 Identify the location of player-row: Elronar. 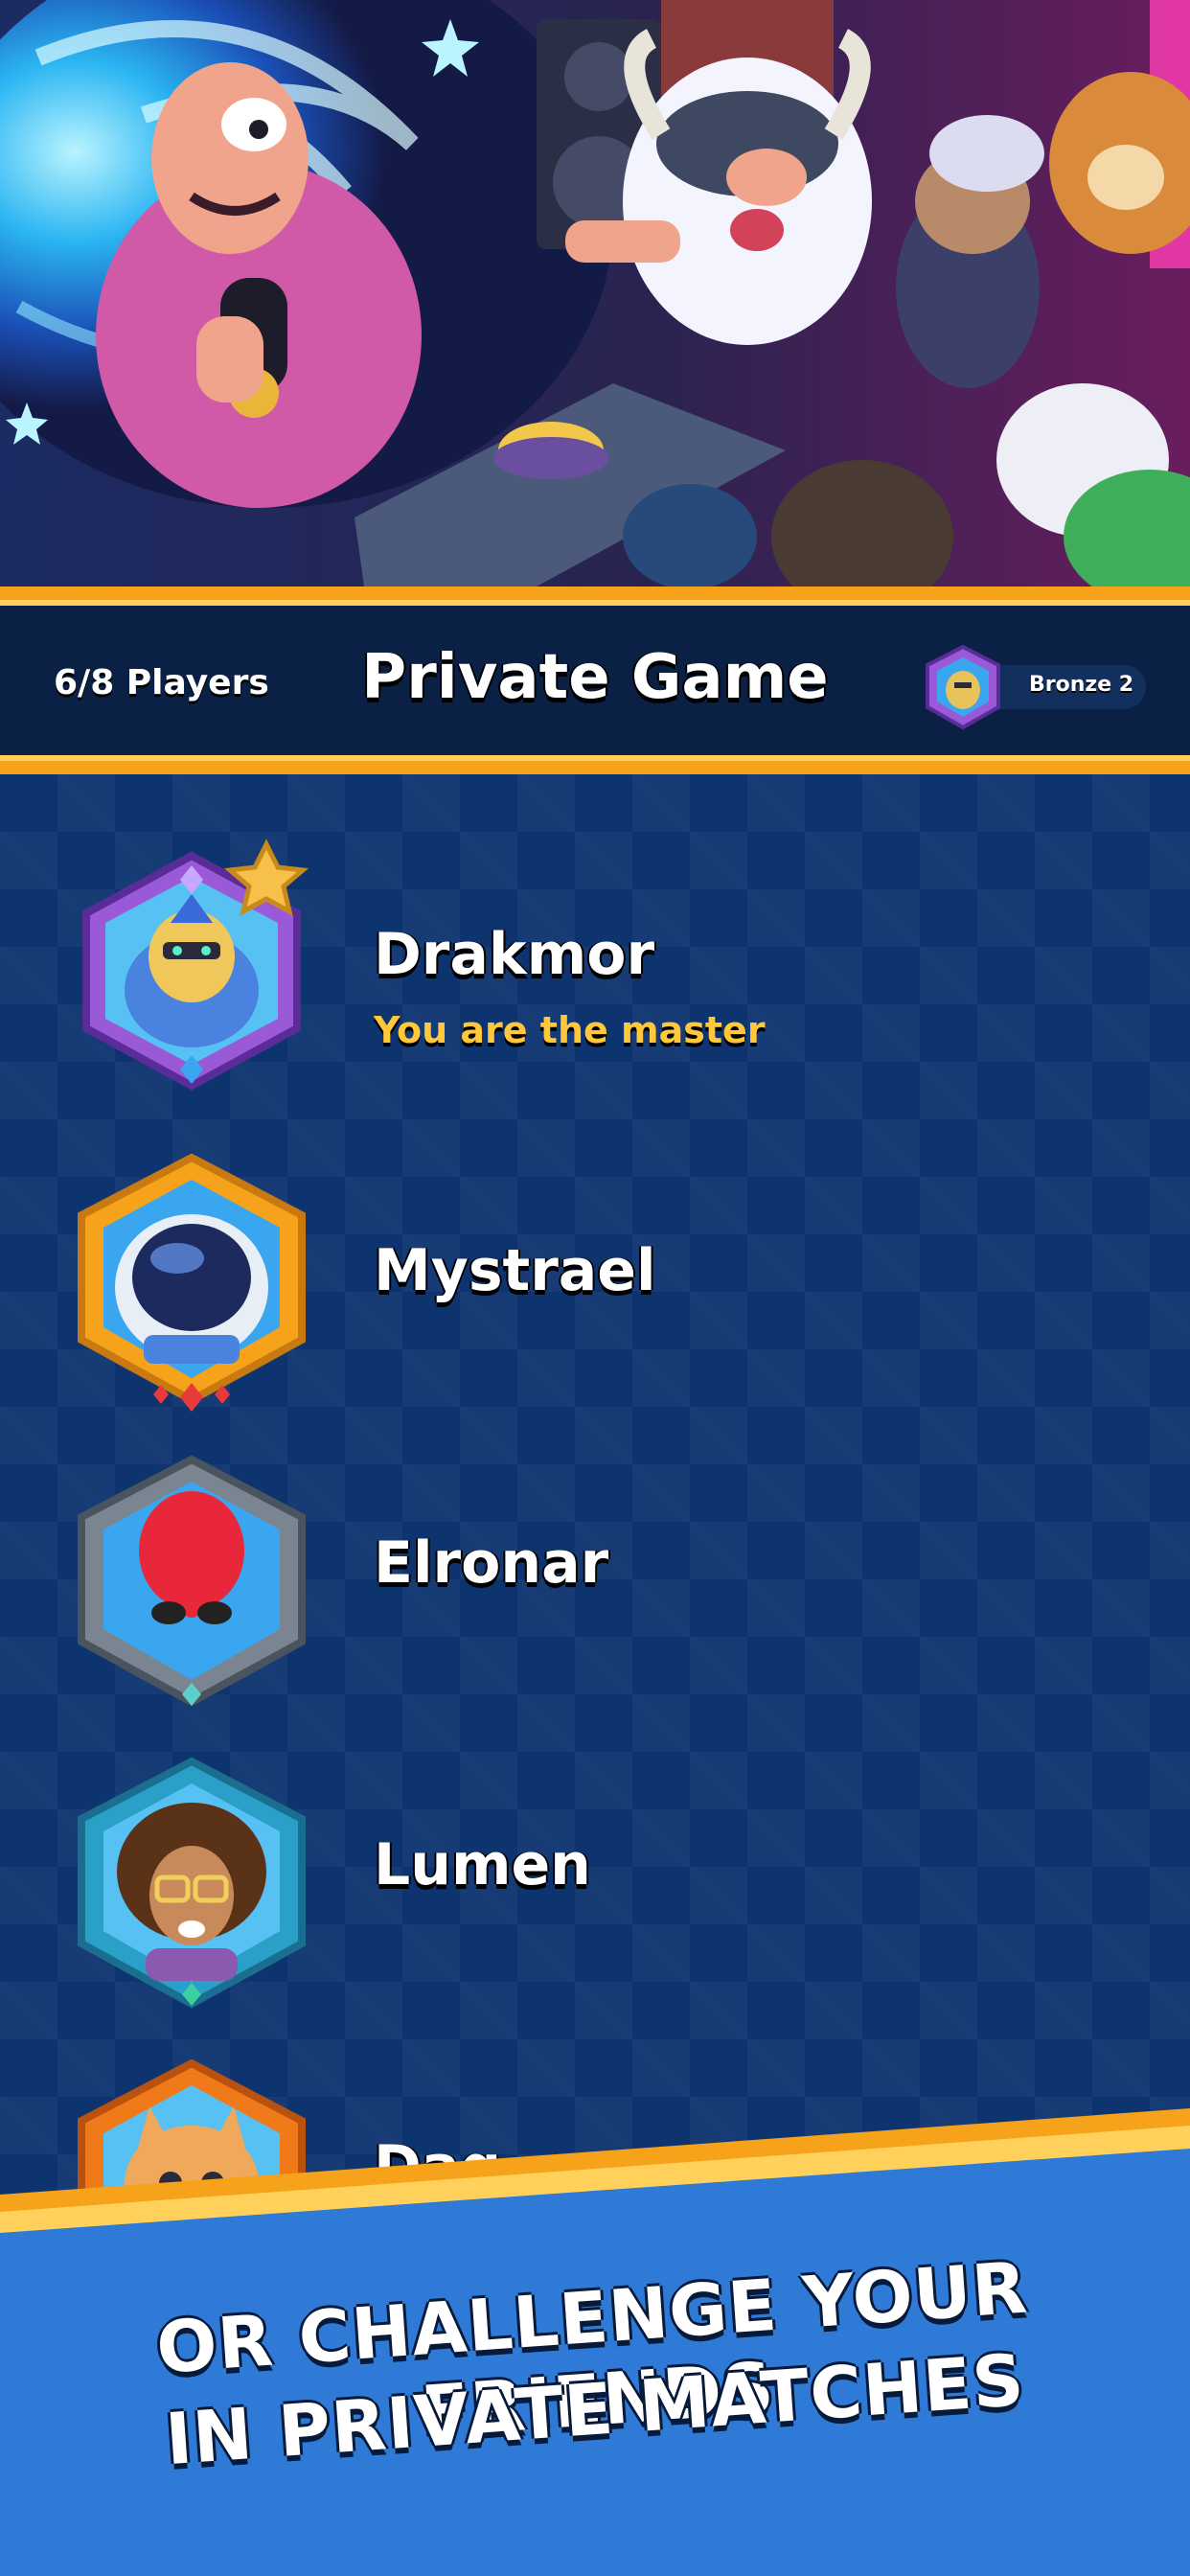
(594, 1584).